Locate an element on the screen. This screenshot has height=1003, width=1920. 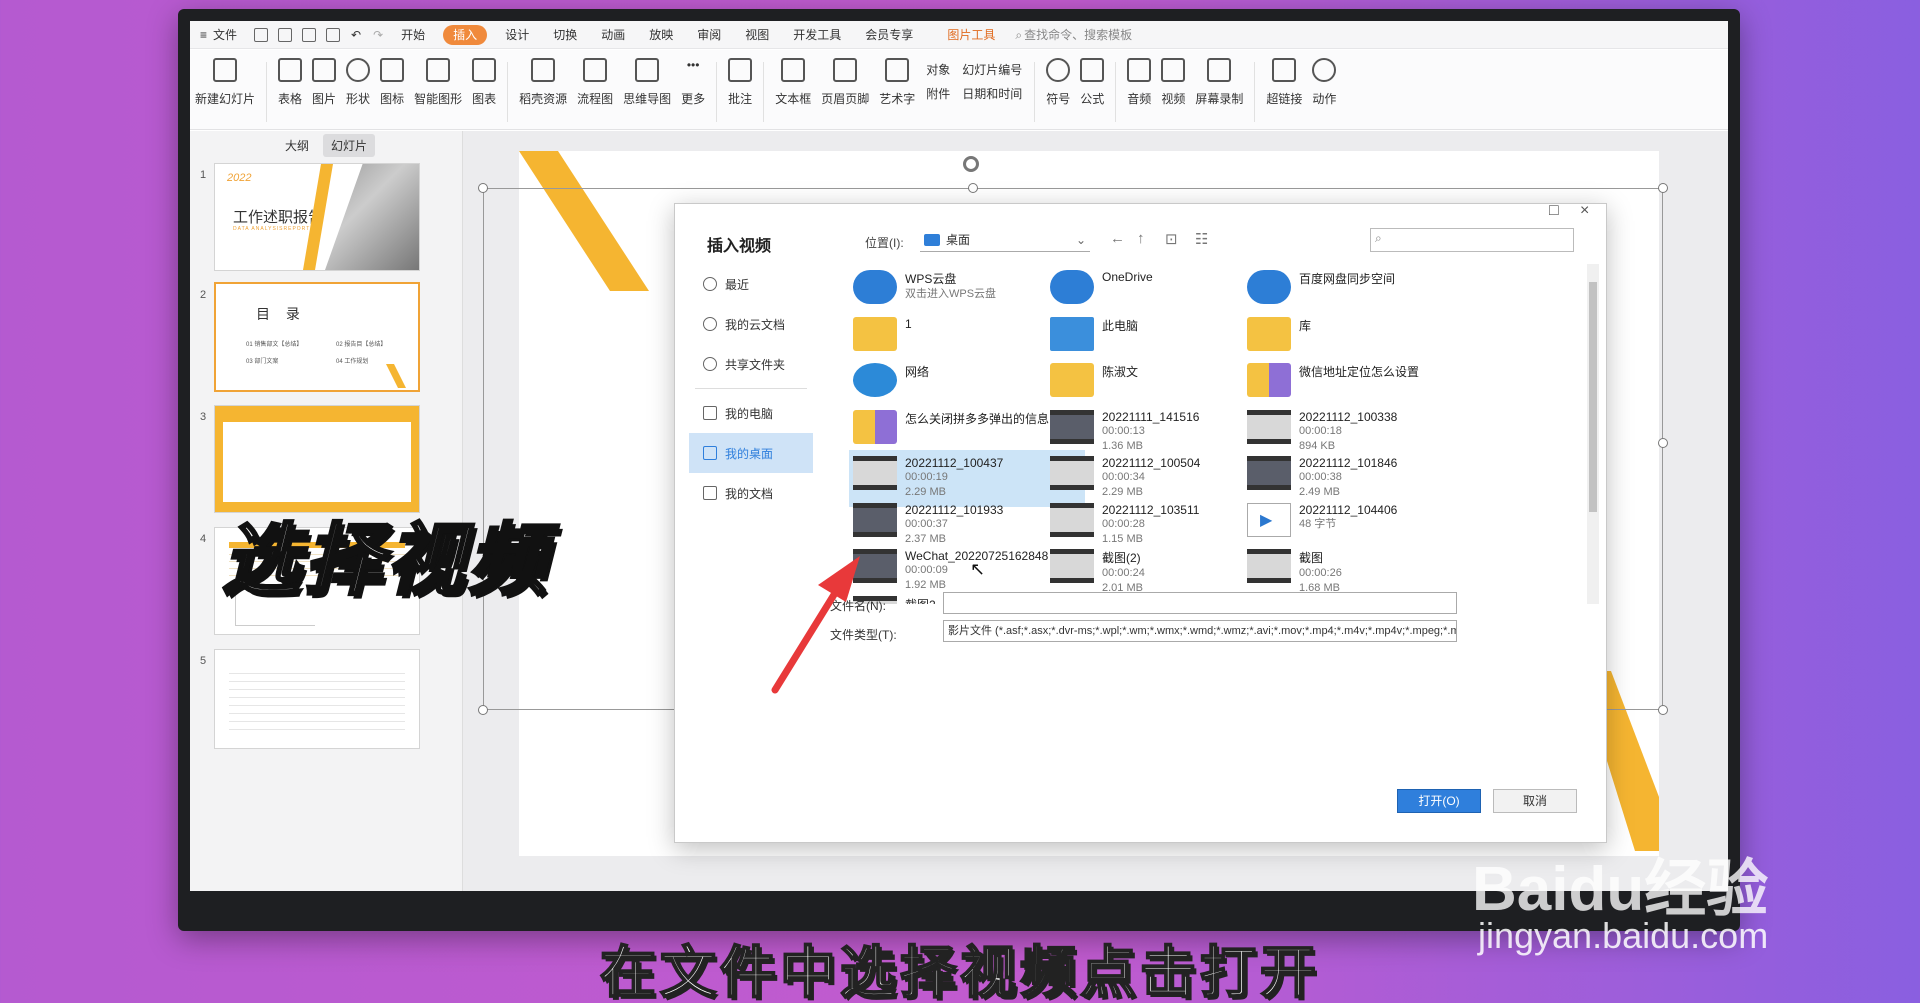
slide-number: 3 is located at coordinates (203, 417).